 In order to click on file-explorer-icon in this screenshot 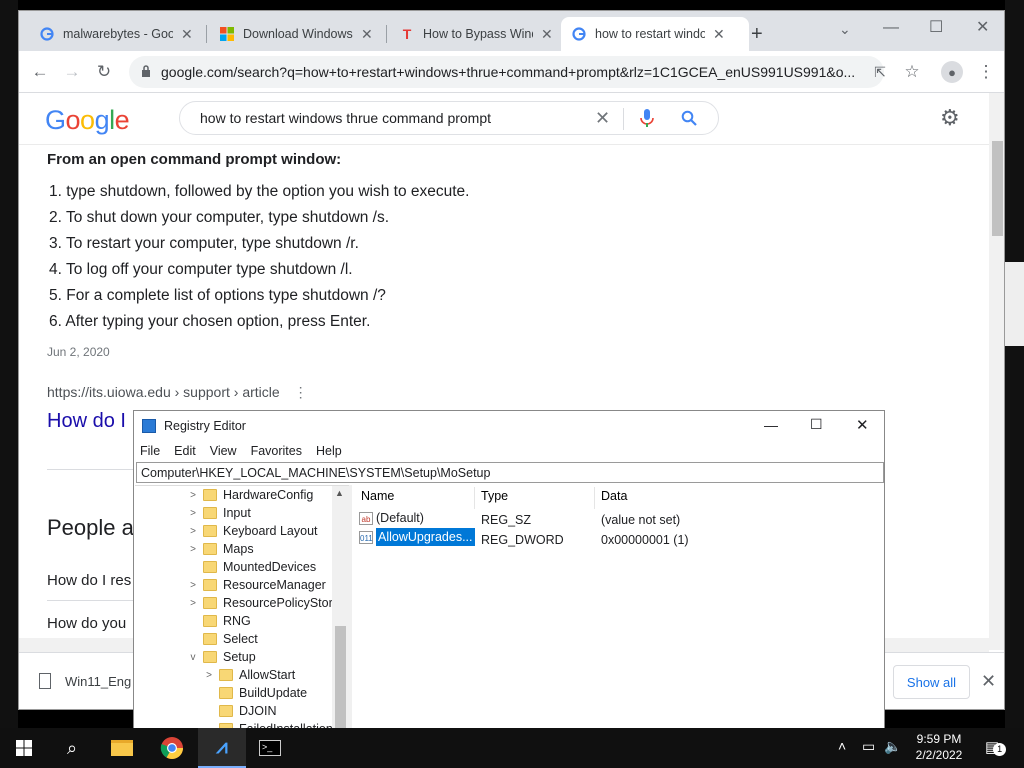, I will do `click(122, 748)`.